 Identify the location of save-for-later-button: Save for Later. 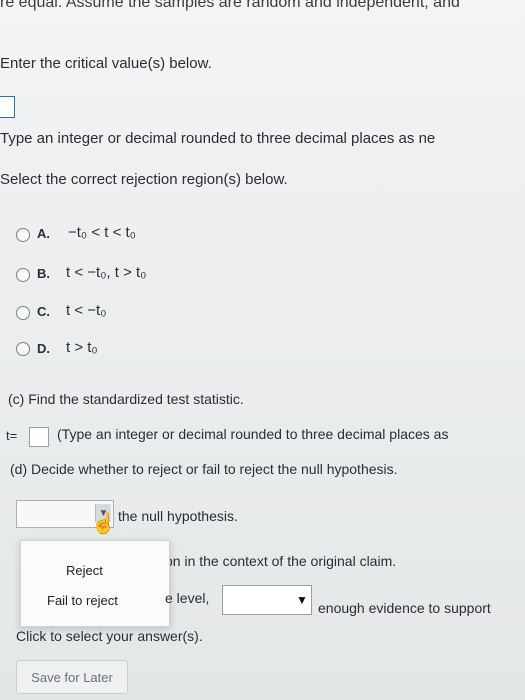
(72, 677).